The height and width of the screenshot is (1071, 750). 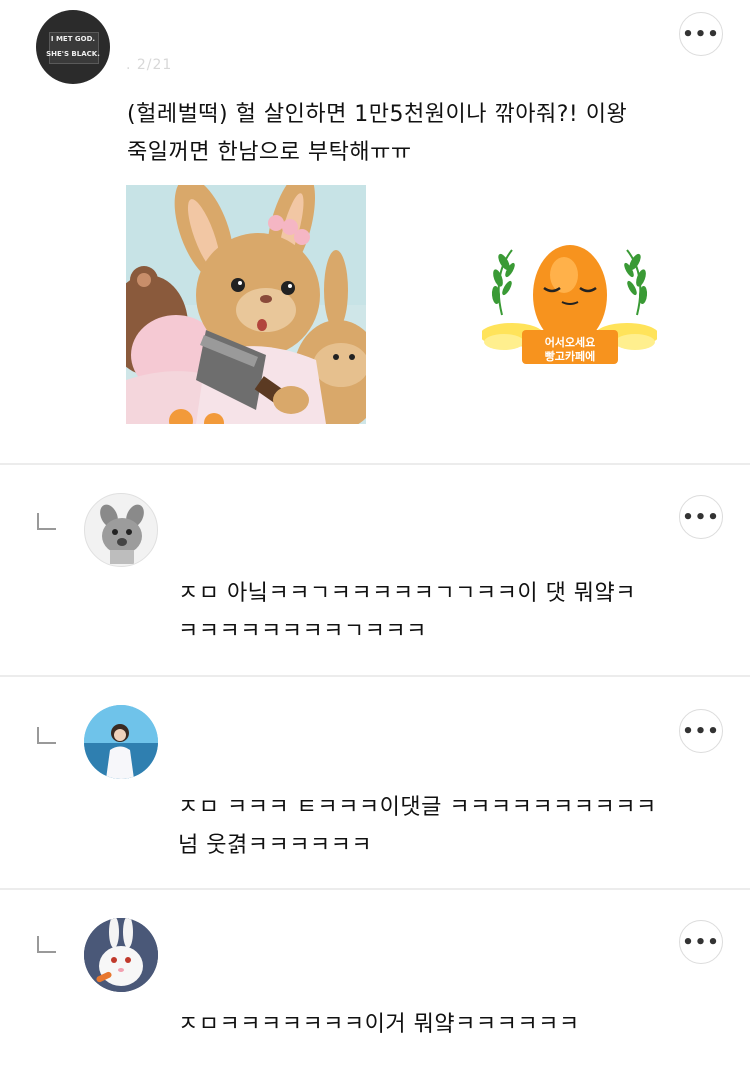 I want to click on avatar: I MET GOD. SHE'S BLACK., so click(x=73, y=47).